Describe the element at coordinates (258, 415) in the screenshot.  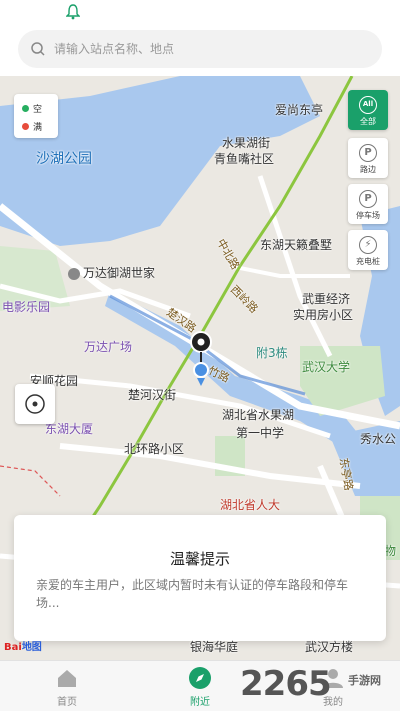
I see `map-label: 湖北省水果湖` at that location.